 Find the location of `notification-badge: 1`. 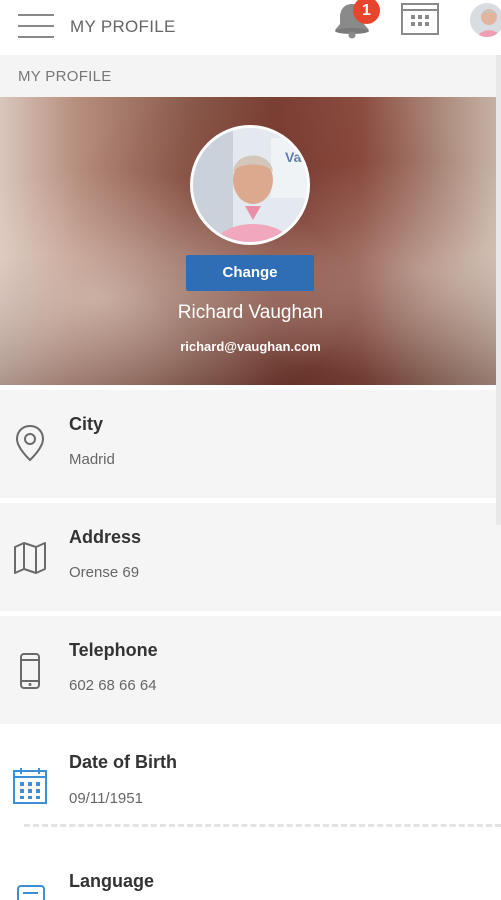

notification-badge: 1 is located at coordinates (366, 12).